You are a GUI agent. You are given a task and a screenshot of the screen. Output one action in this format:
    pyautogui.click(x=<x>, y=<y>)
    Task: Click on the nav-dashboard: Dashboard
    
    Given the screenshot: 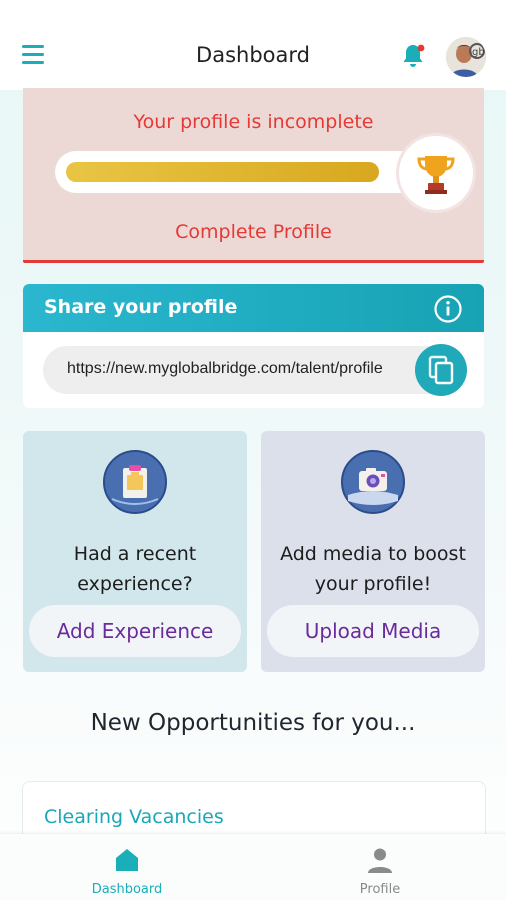 What is the action you would take?
    pyautogui.click(x=127, y=867)
    